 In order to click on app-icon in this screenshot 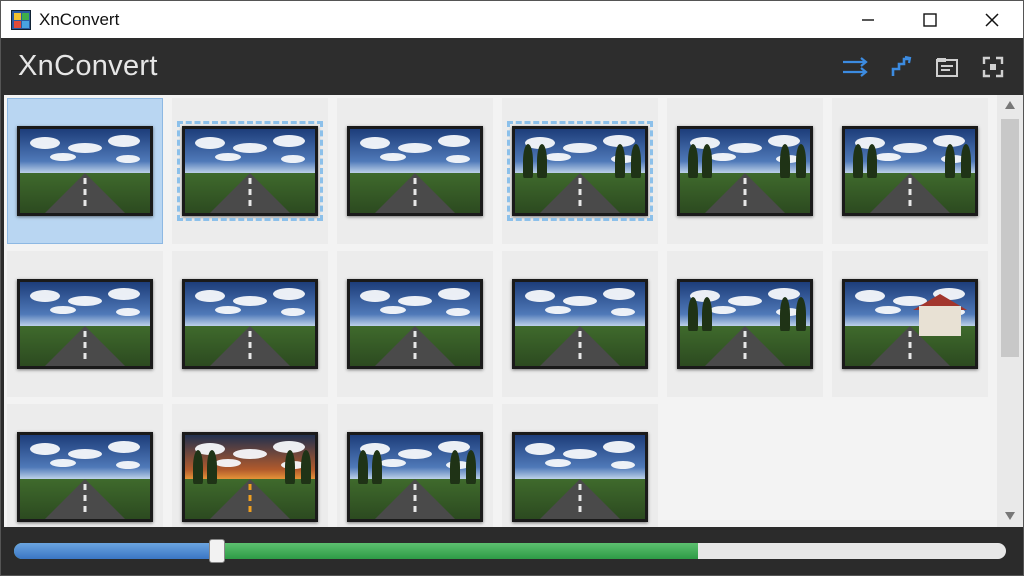, I will do `click(21, 19)`.